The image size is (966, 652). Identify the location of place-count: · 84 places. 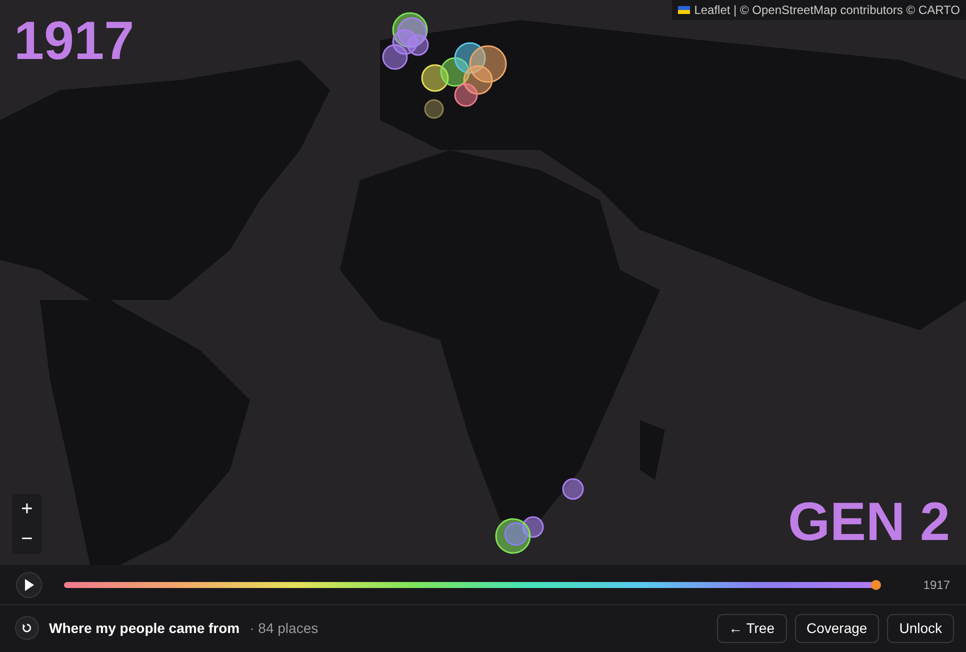
(284, 628).